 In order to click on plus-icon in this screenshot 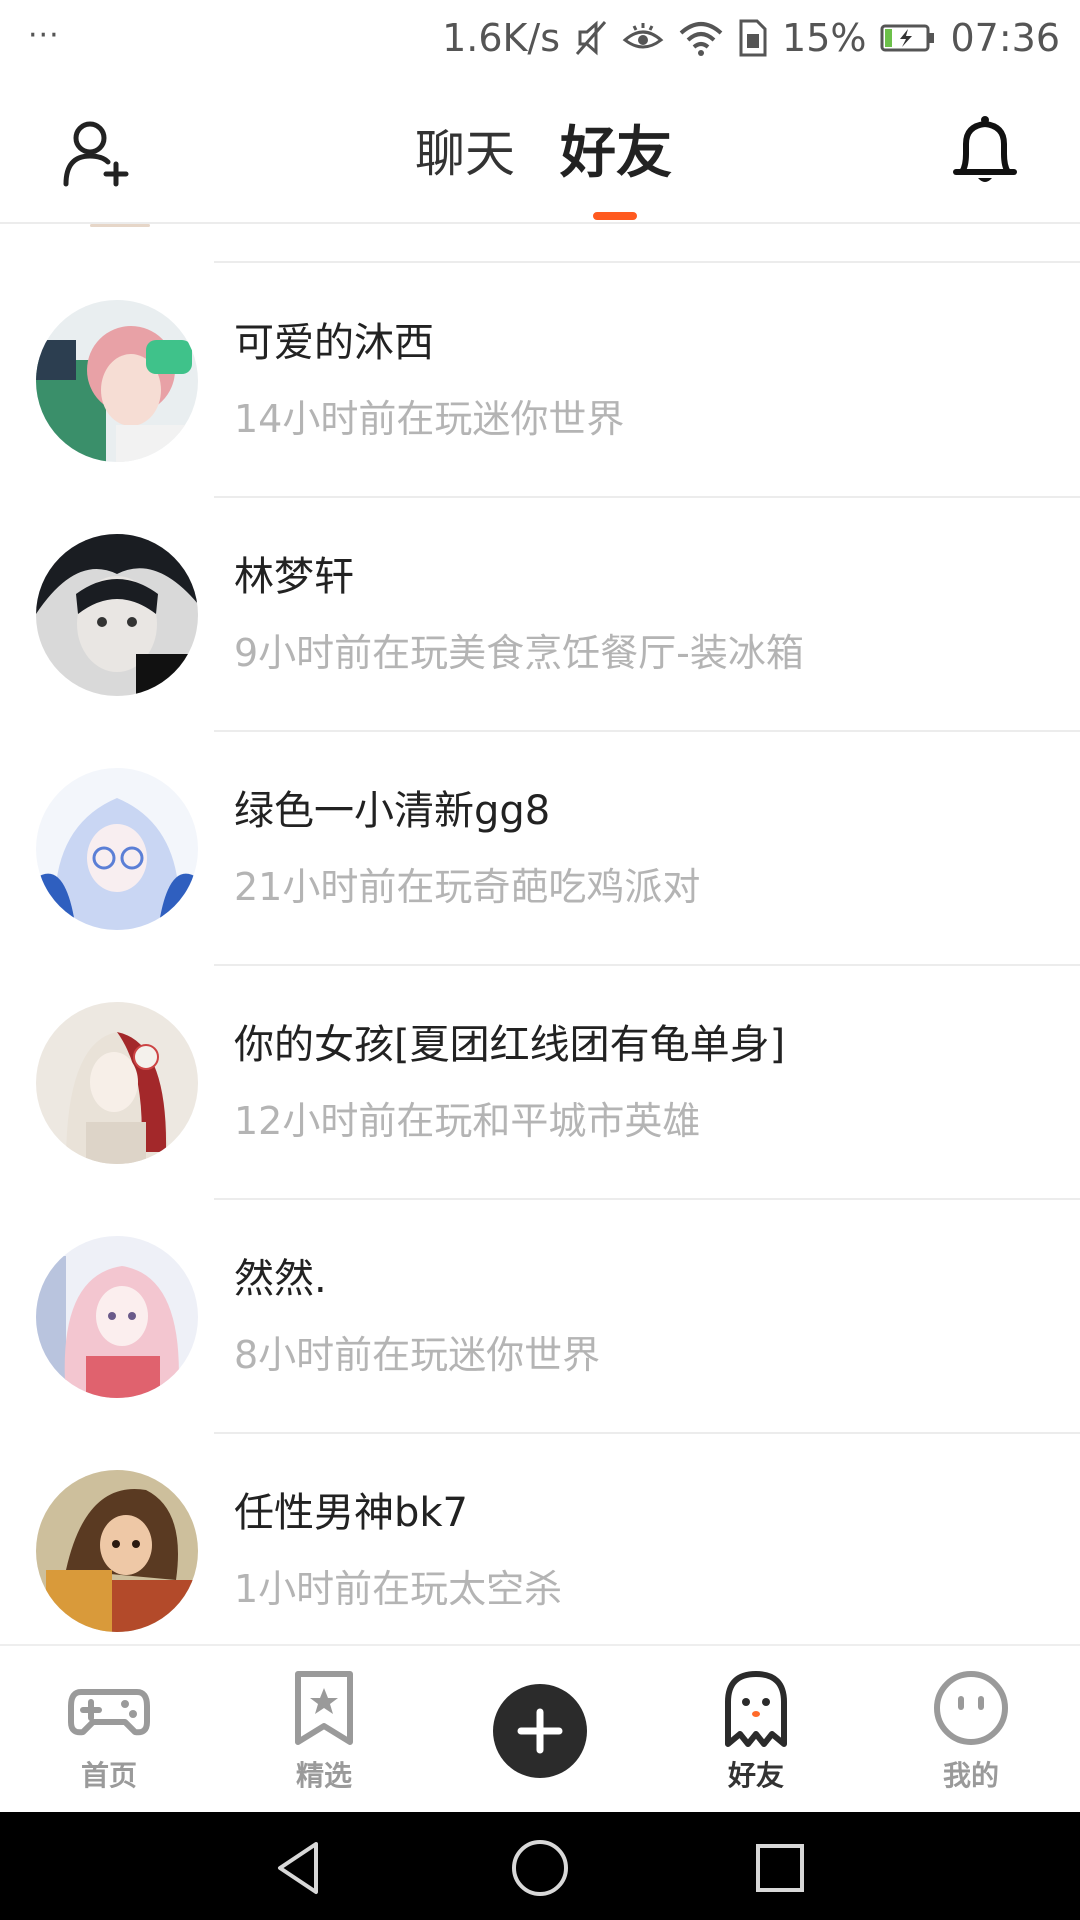, I will do `click(540, 1731)`.